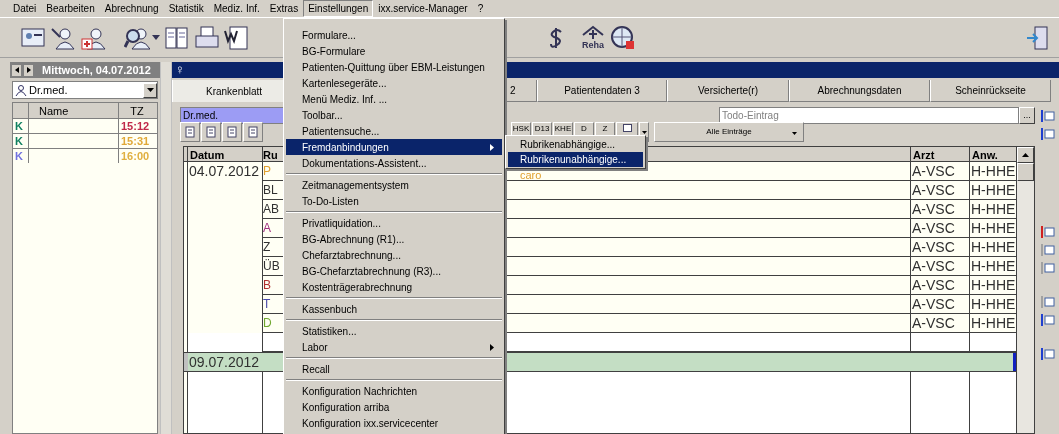  What do you see at coordinates (394, 347) in the screenshot?
I see `menu-item: Labor` at bounding box center [394, 347].